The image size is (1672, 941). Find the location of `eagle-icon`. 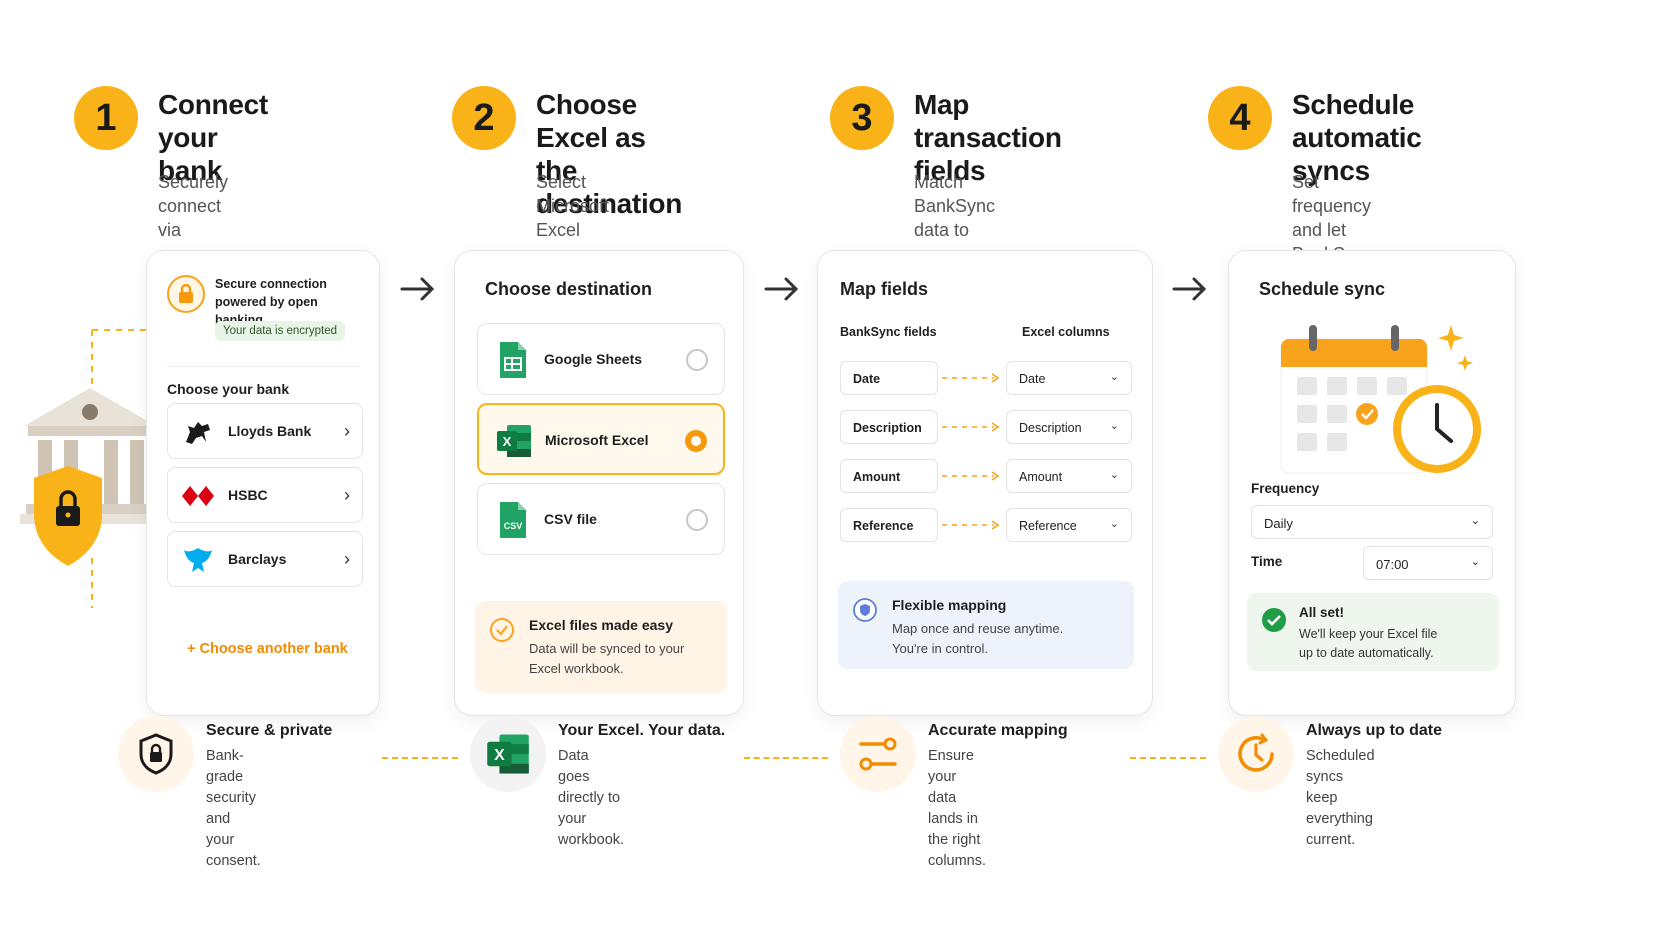

eagle-icon is located at coordinates (198, 560).